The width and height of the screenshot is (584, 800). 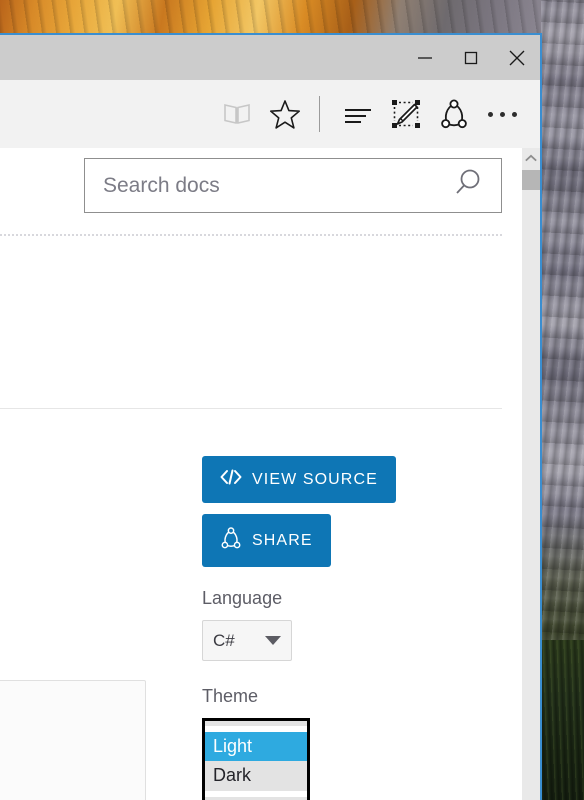 What do you see at coordinates (270, 57) in the screenshot?
I see `title-bar` at bounding box center [270, 57].